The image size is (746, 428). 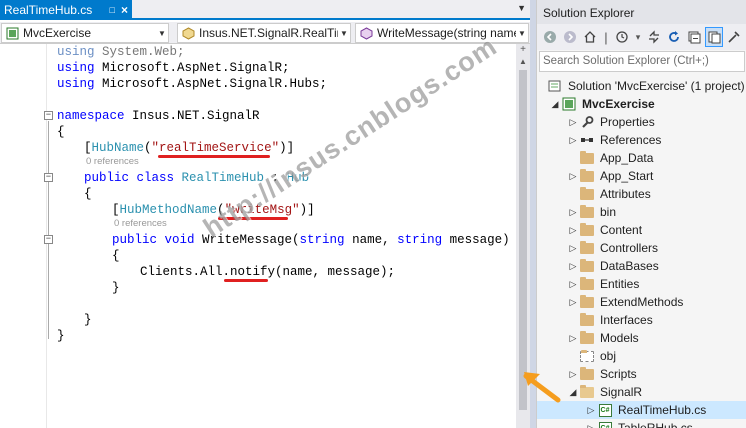 I want to click on back-icon, so click(x=550, y=37).